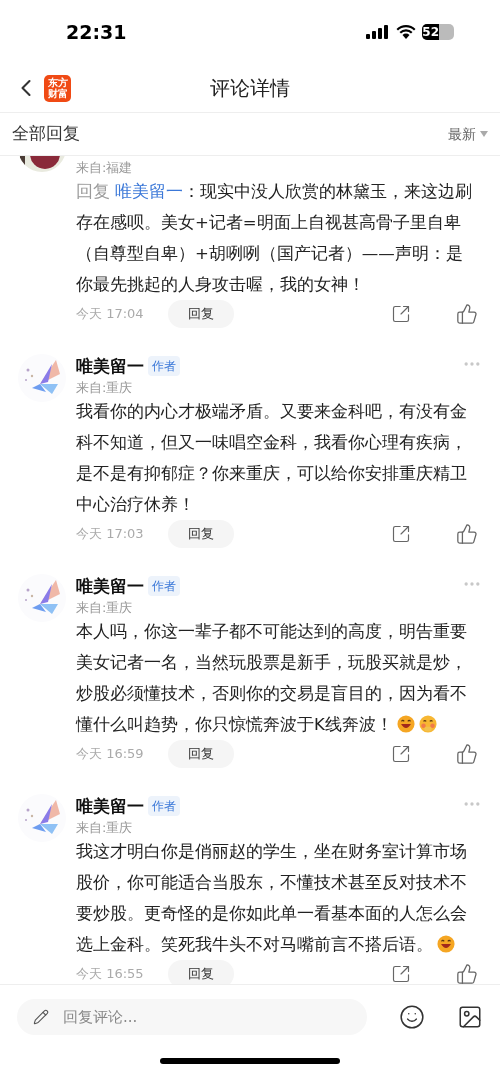 The height and width of the screenshot is (1084, 500). What do you see at coordinates (149, 191) in the screenshot?
I see `mention-link: 唯美留一` at bounding box center [149, 191].